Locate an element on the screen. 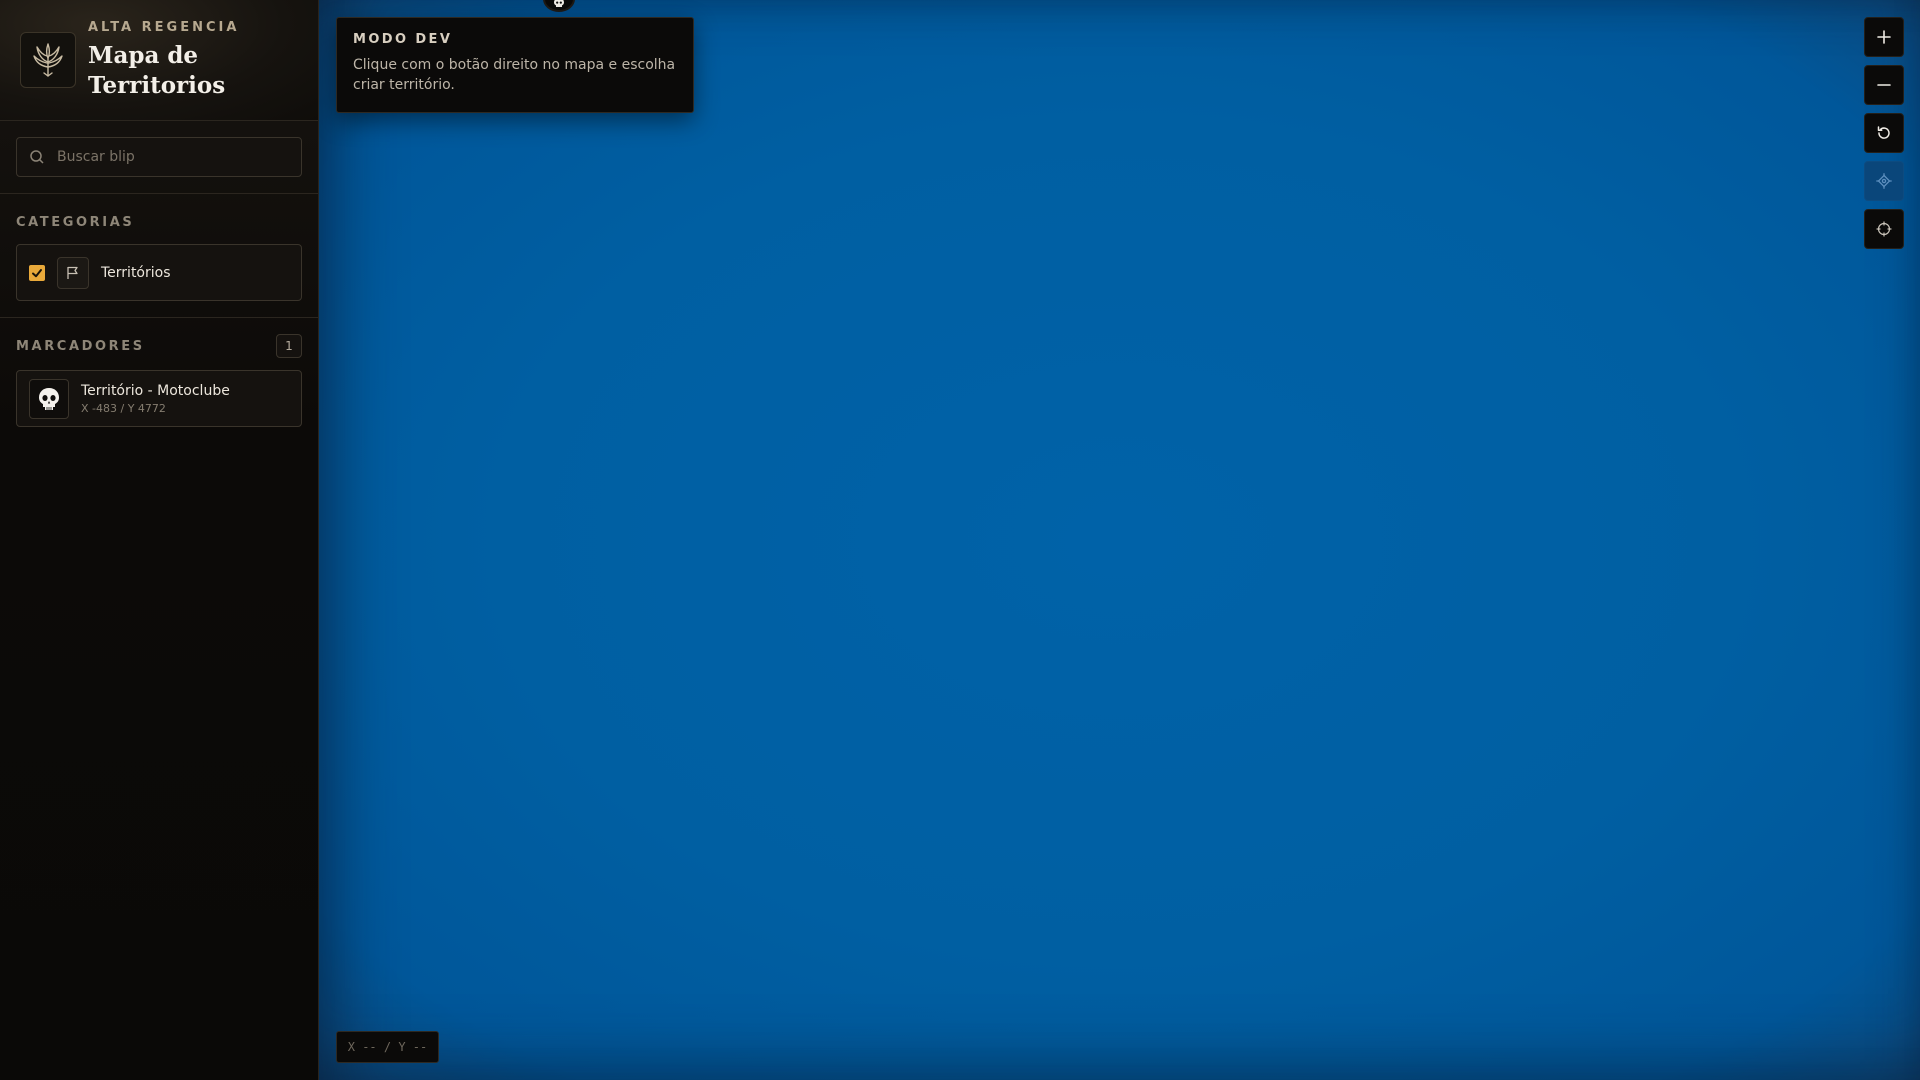 The width and height of the screenshot is (1920, 1080). categories-title: CATEGORIAS is located at coordinates (75, 222).